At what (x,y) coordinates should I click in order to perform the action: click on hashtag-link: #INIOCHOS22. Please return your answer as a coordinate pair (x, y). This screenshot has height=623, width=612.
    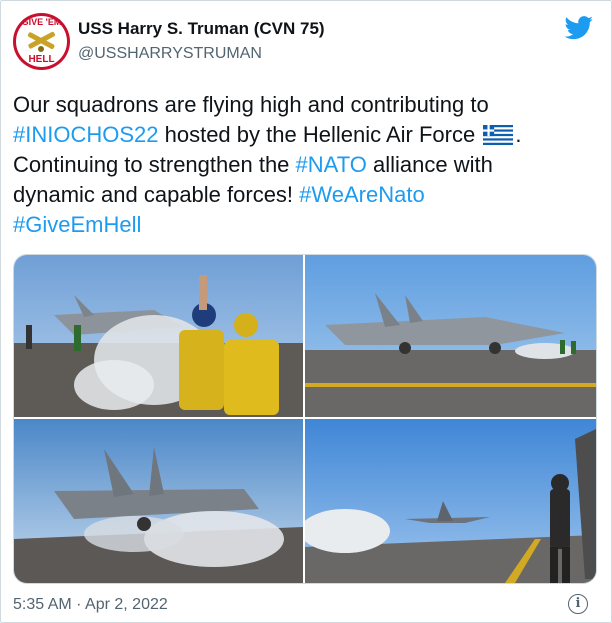
    Looking at the image, I should click on (86, 134).